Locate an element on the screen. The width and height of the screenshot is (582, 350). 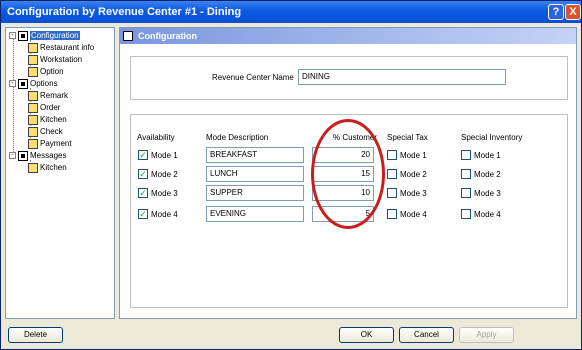
apply-button: Apply is located at coordinates (486, 335).